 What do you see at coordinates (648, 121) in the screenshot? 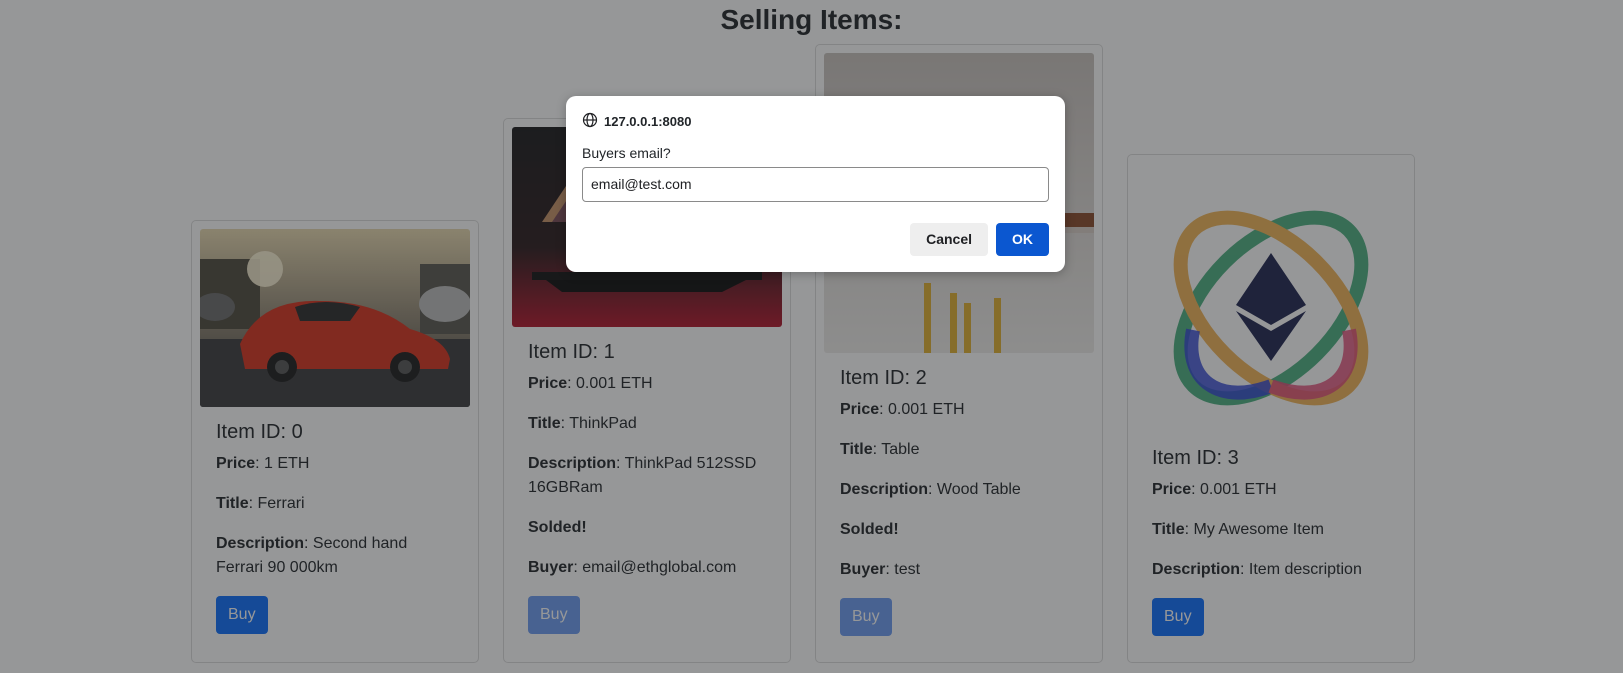
I see `dialog-origin-text: 127.0.0.1:8080` at bounding box center [648, 121].